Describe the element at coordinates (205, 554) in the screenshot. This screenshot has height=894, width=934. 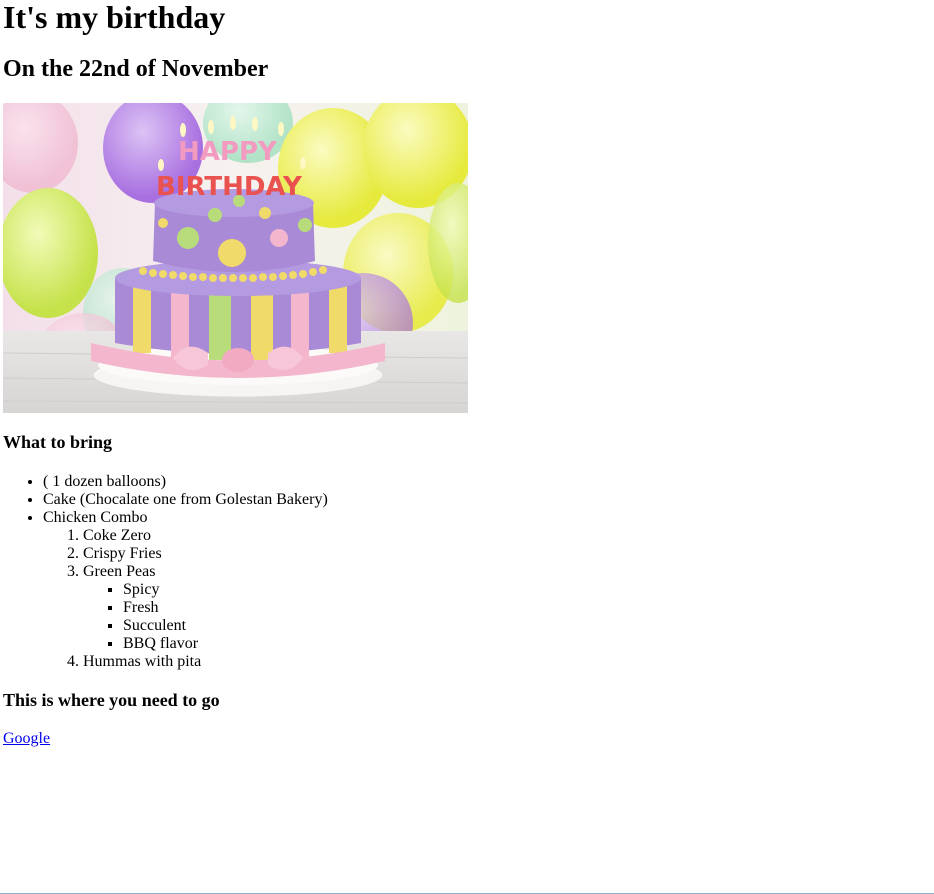
I see `list-item: Crispy Fries` at that location.